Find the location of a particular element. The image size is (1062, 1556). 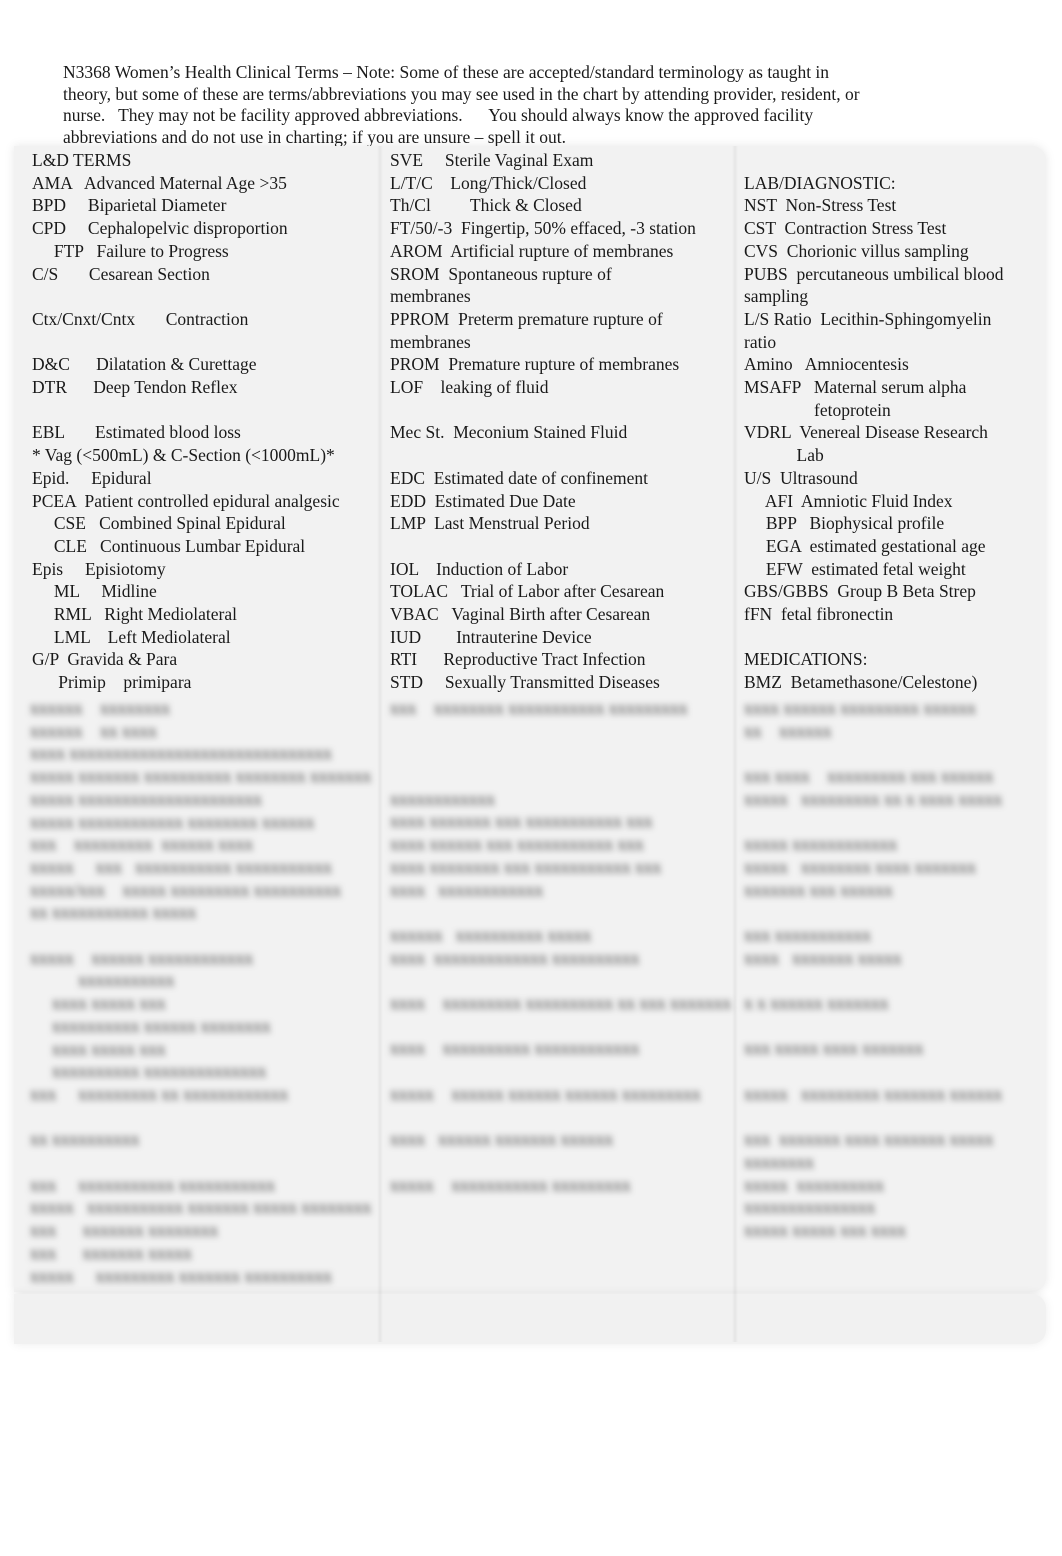

term-row: xxxx xxxxxxx xxx xxxxxxxxxxx xxx is located at coordinates (521, 821).